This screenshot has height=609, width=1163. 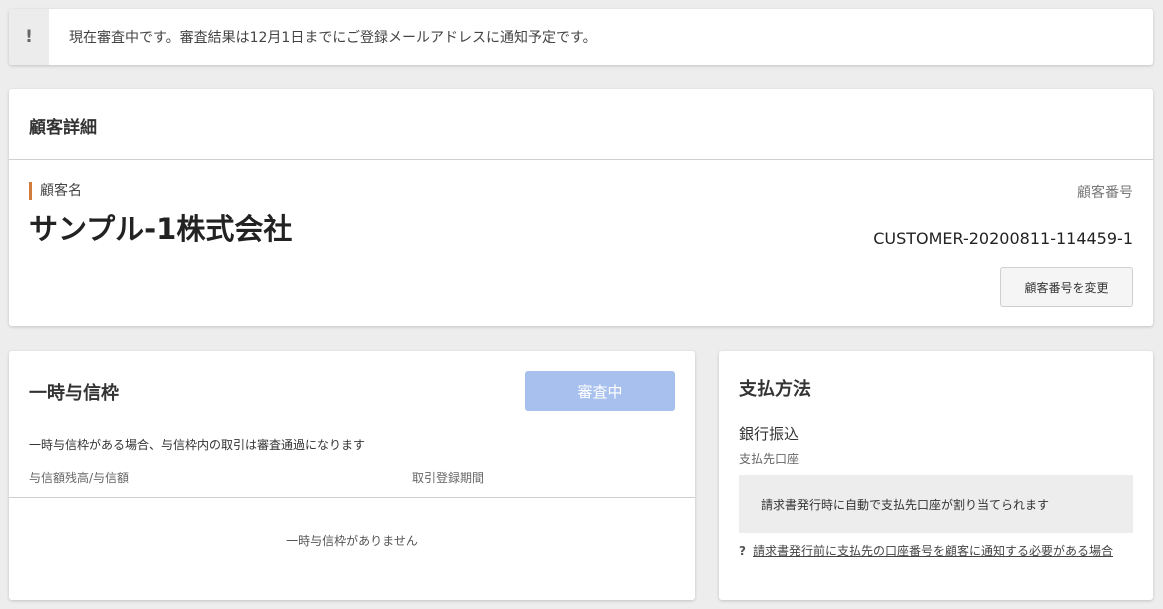 What do you see at coordinates (448, 478) in the screenshot?
I see `column-header-registration-period: 取引登録期間` at bounding box center [448, 478].